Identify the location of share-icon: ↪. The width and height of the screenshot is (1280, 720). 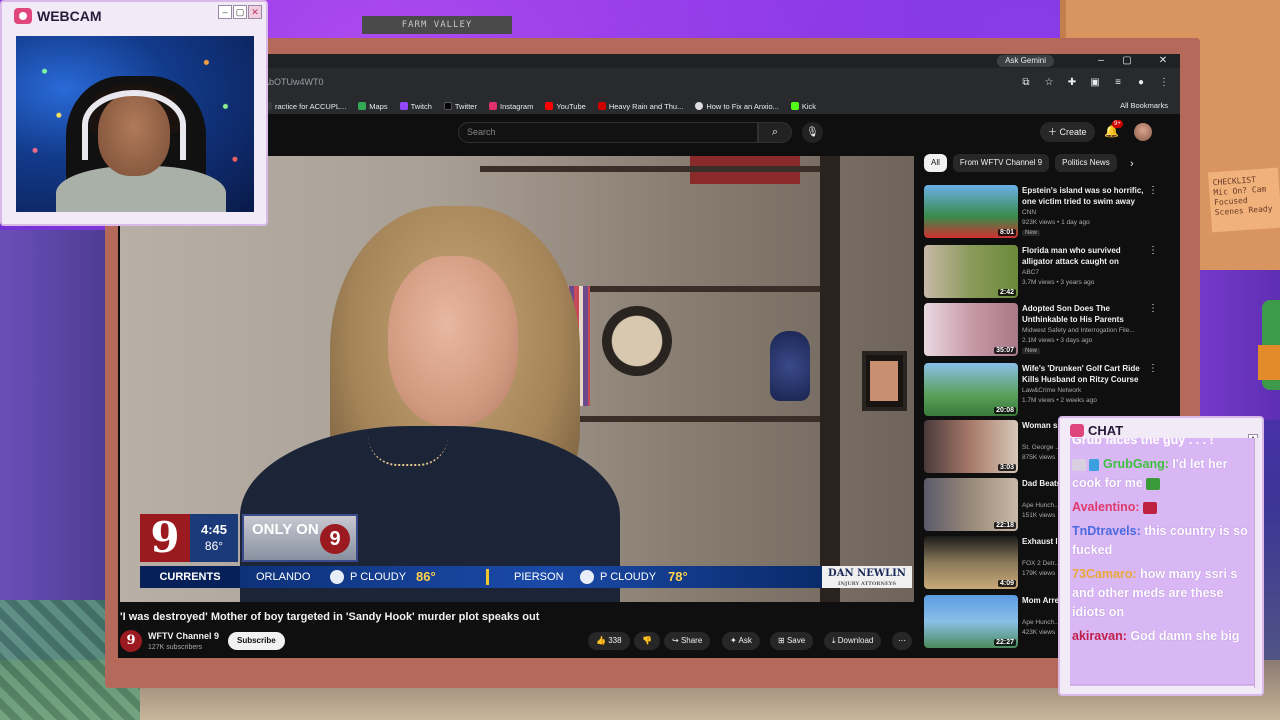
(676, 640).